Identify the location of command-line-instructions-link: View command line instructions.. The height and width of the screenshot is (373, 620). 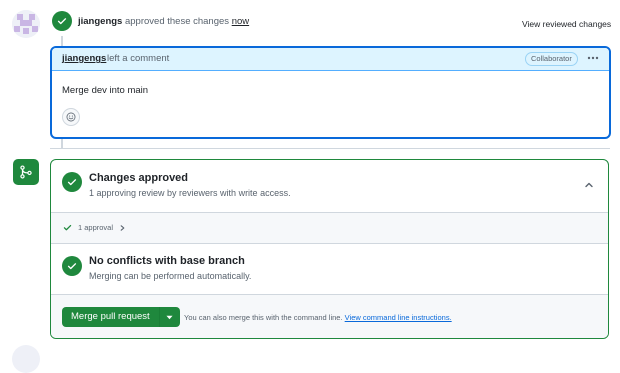
(398, 317).